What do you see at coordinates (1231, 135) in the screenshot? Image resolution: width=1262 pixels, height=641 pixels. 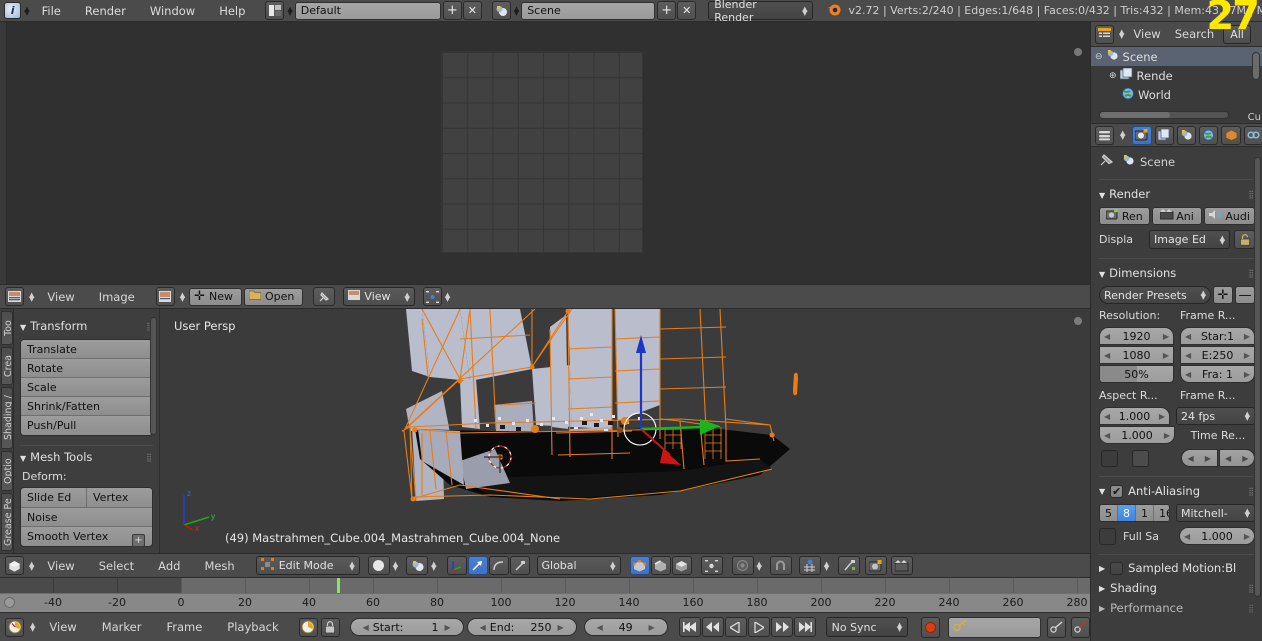 I see `object-tab-icon` at bounding box center [1231, 135].